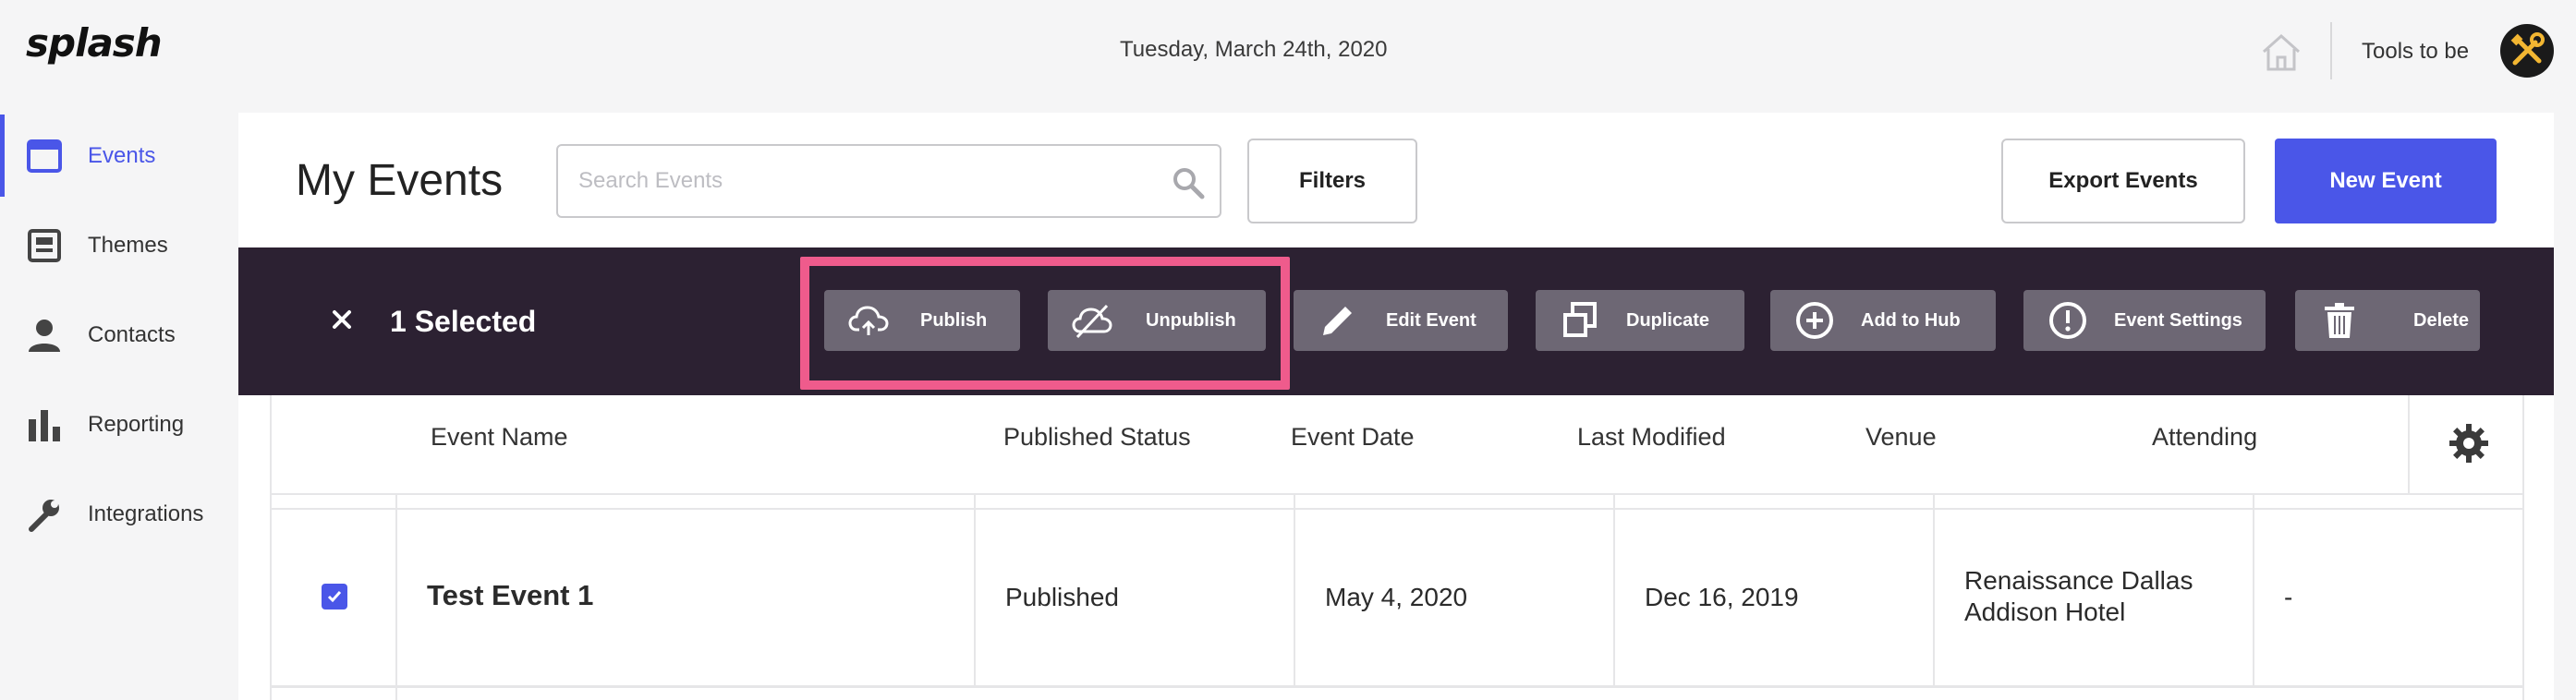  I want to click on published-status-cell: Published, so click(1134, 597).